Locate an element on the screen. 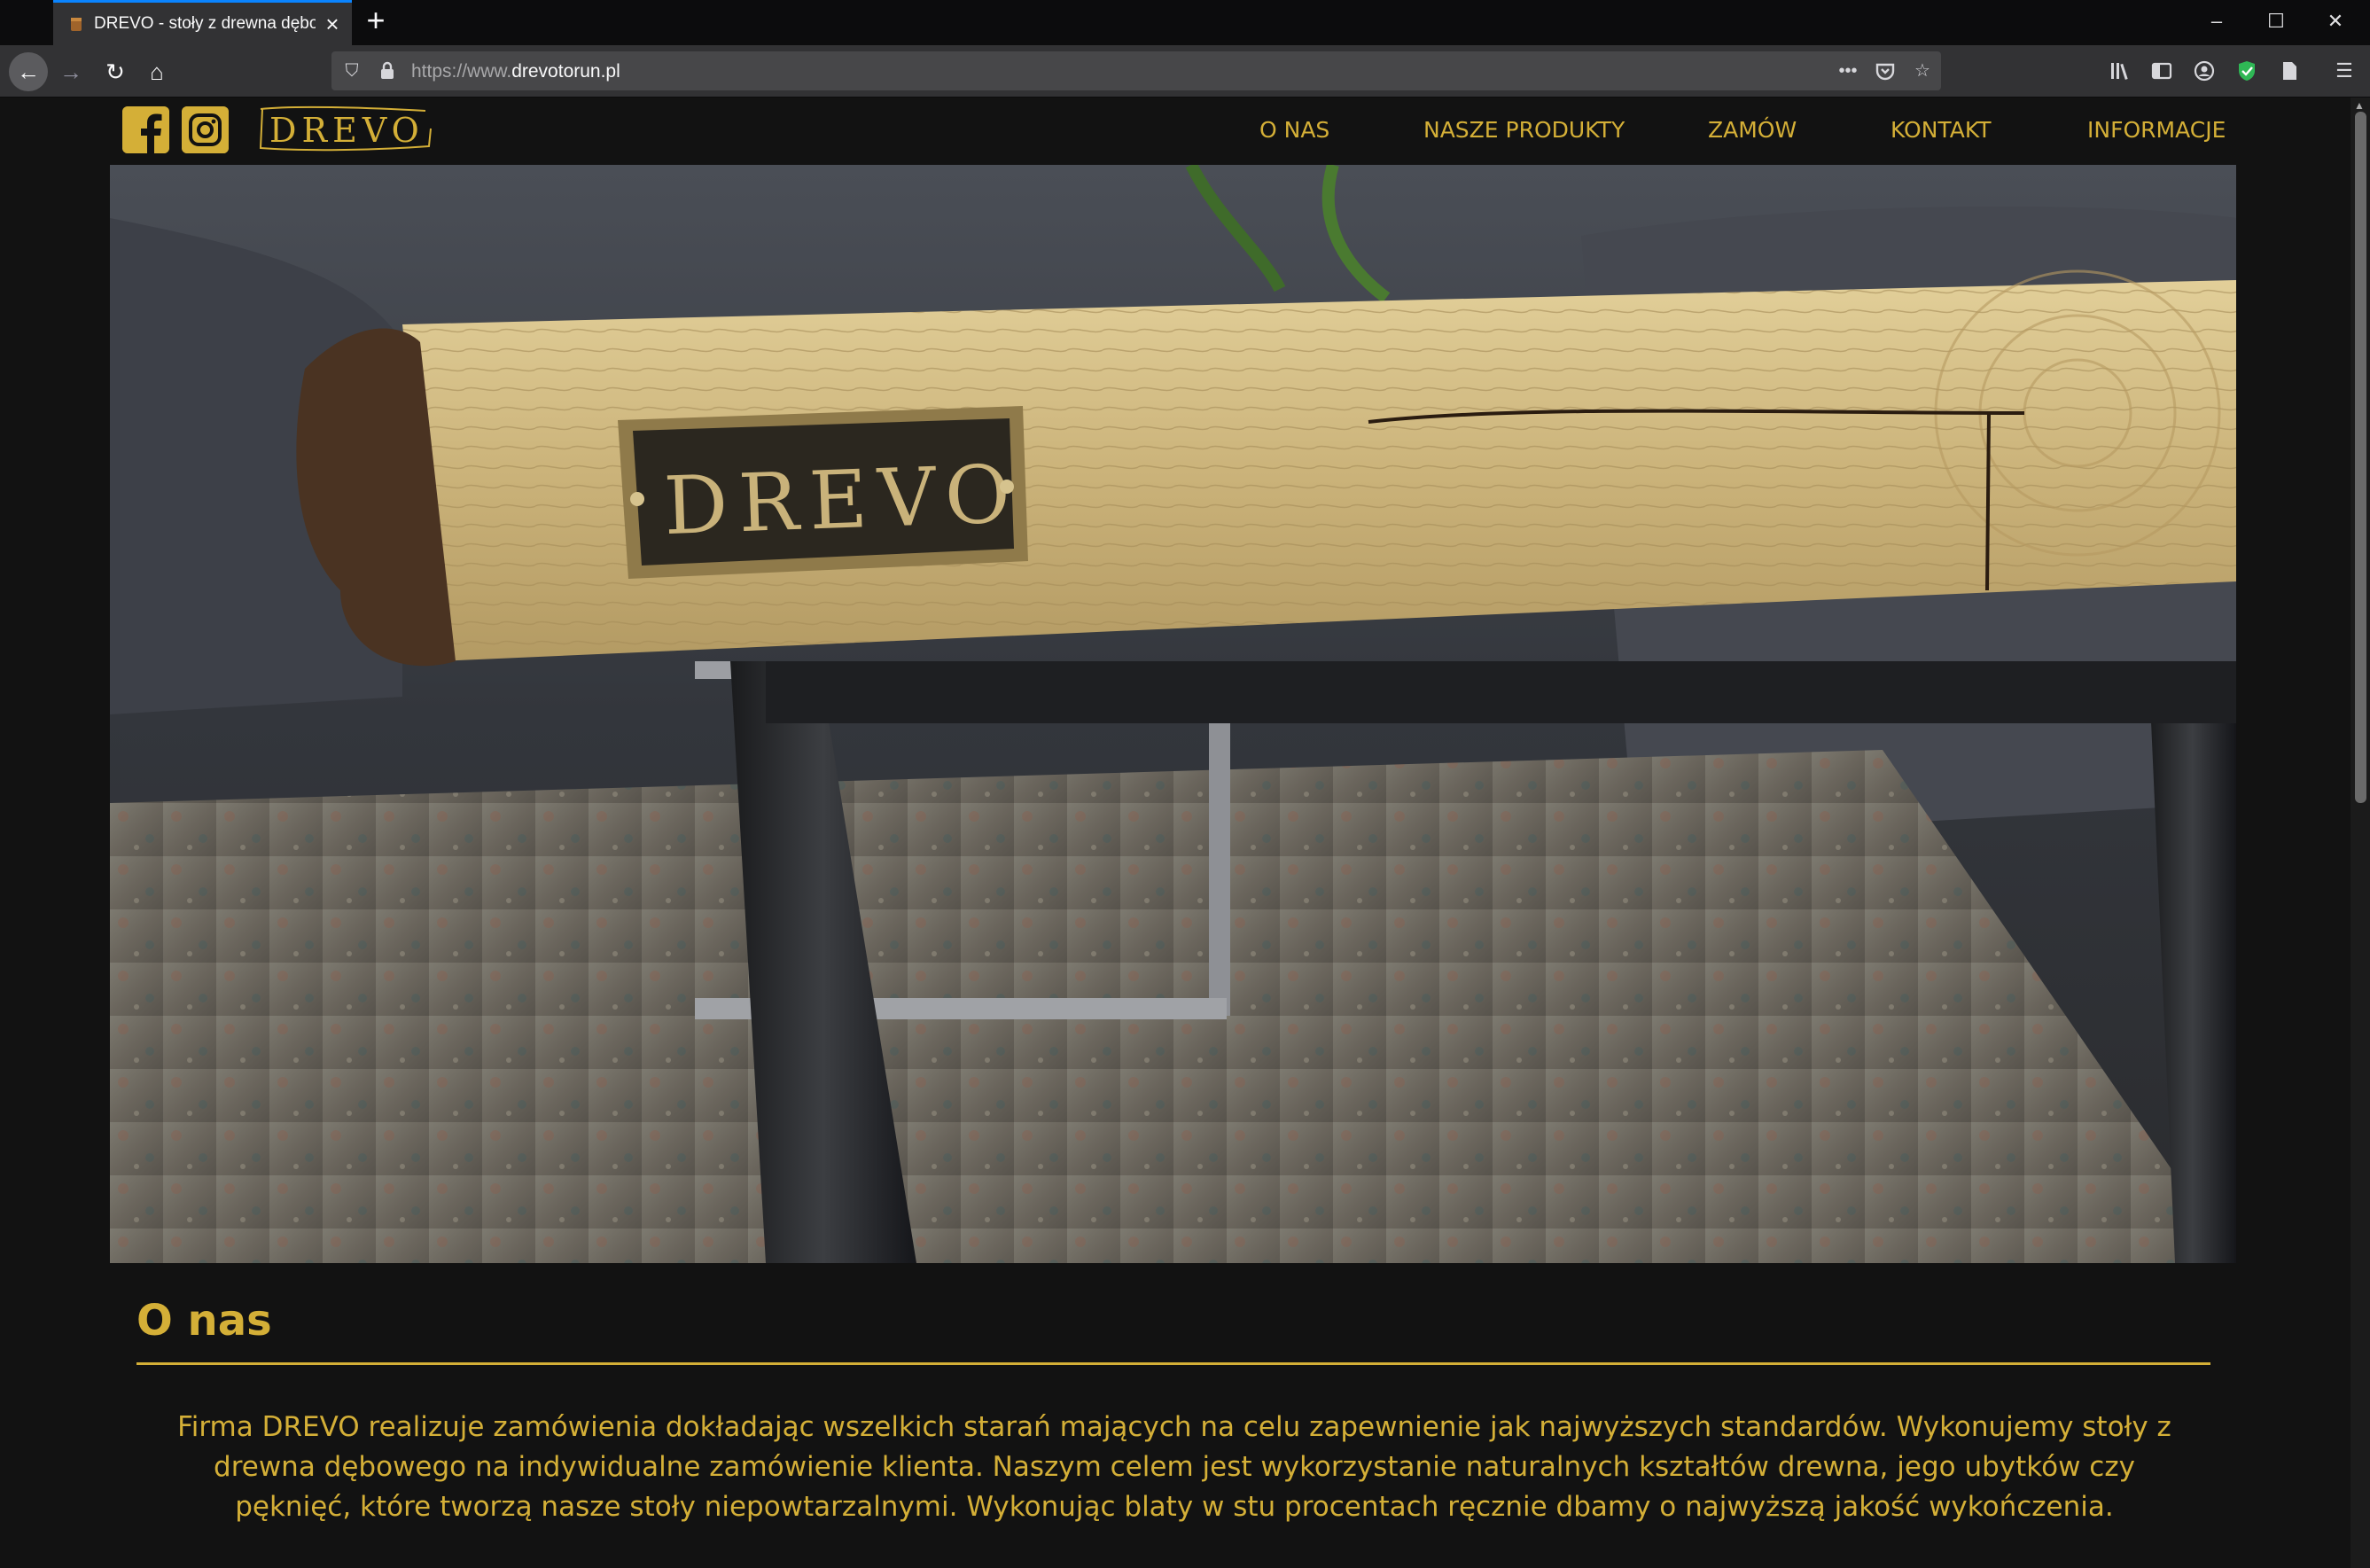  adblock-shield-icon is located at coordinates (2247, 71).